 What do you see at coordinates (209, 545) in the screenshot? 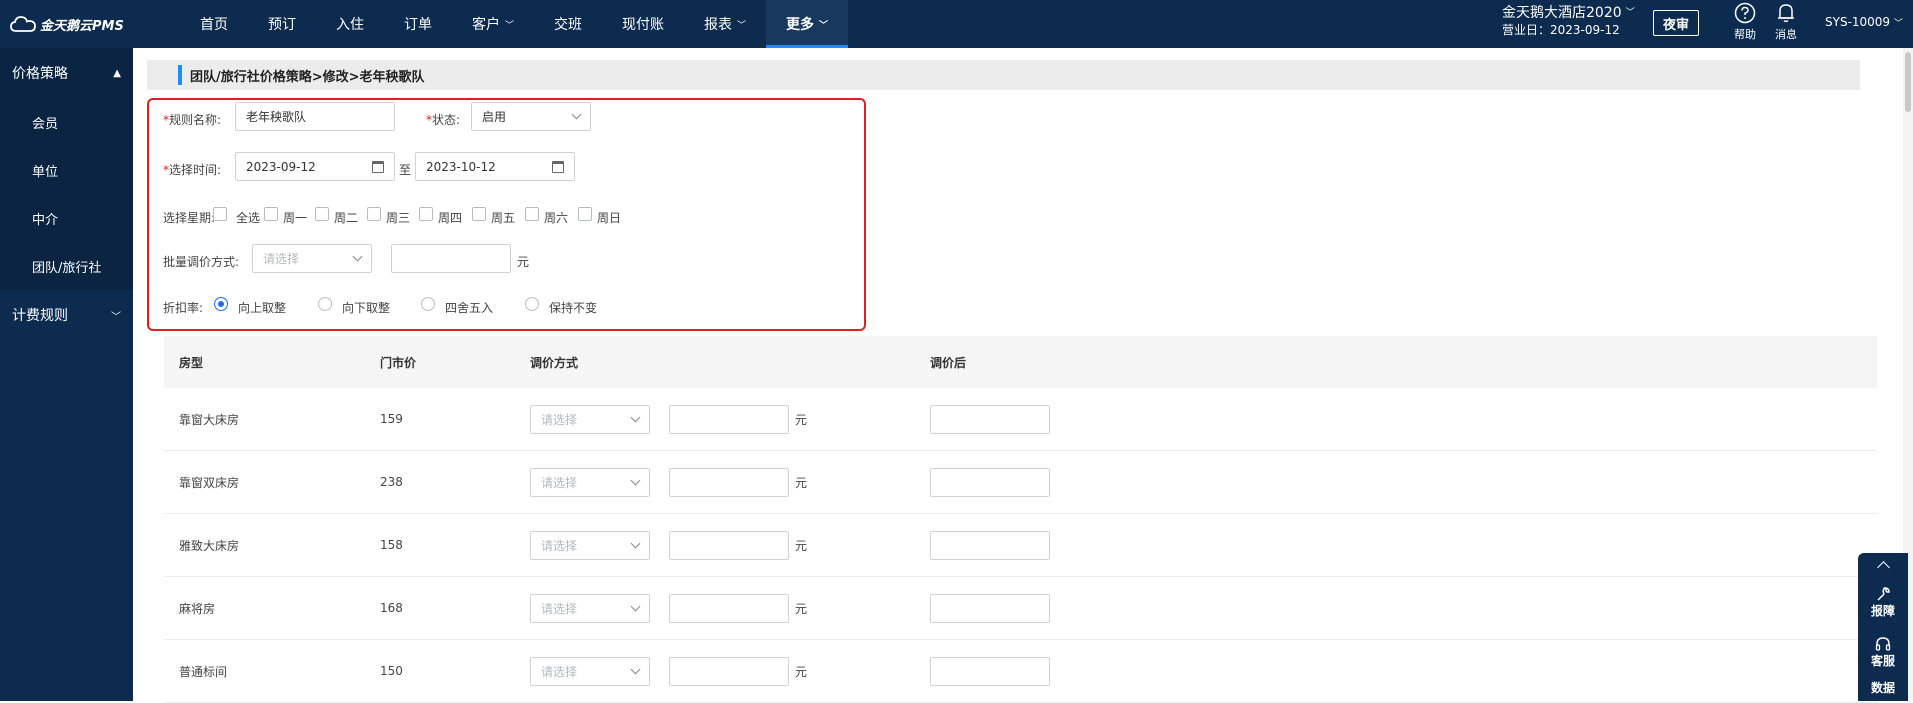
I see `room-type-cell: 雅致大床房` at bounding box center [209, 545].